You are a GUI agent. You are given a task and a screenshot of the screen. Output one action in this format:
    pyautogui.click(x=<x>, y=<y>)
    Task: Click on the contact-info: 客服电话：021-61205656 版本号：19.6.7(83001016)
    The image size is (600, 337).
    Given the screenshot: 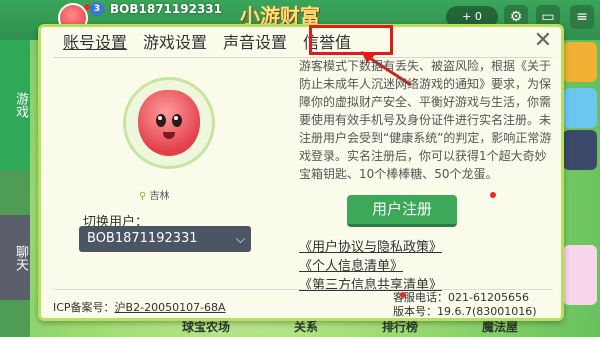 What is the action you would take?
    pyautogui.click(x=465, y=305)
    